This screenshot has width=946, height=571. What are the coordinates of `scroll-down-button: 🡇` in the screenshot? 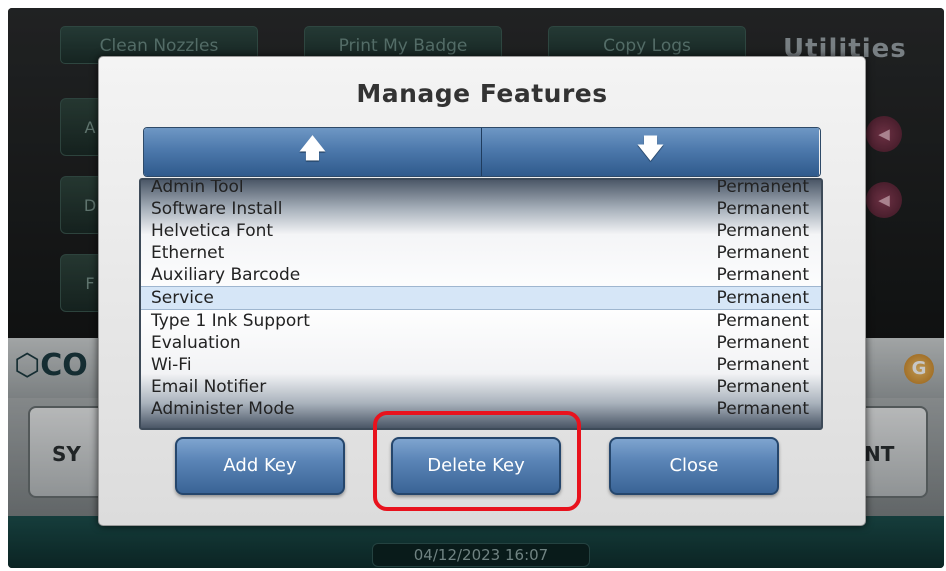 It's located at (650, 152).